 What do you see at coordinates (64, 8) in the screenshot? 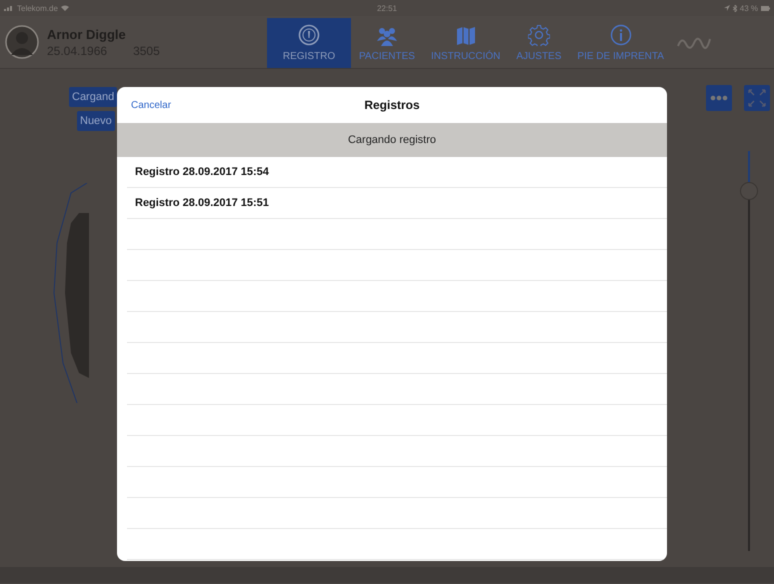
I see `wifi-icon` at bounding box center [64, 8].